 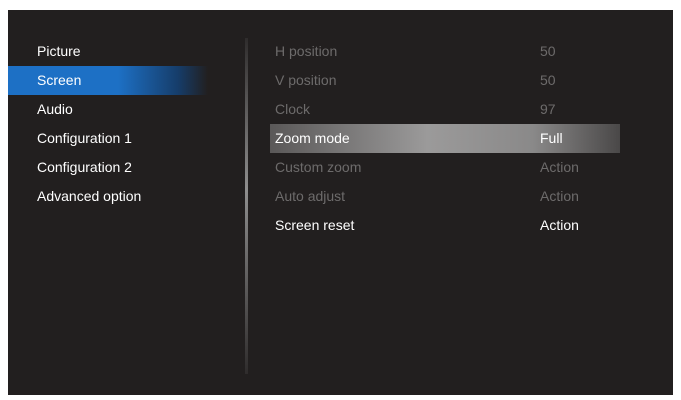 What do you see at coordinates (445, 51) in the screenshot?
I see `setting-row-h-position: H position 50` at bounding box center [445, 51].